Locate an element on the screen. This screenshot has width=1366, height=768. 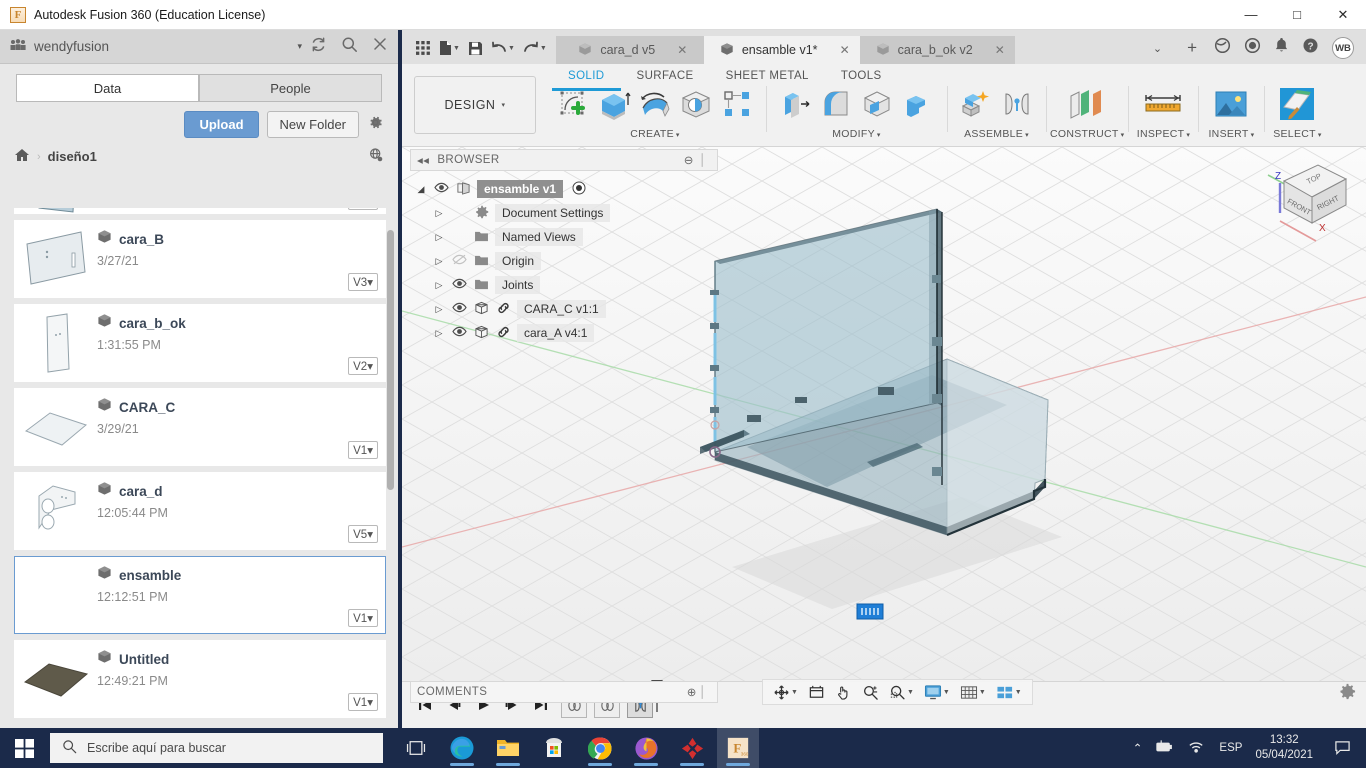
list-item: CARA_C 3/29/21 V1▾ is located at coordinates (200, 427).